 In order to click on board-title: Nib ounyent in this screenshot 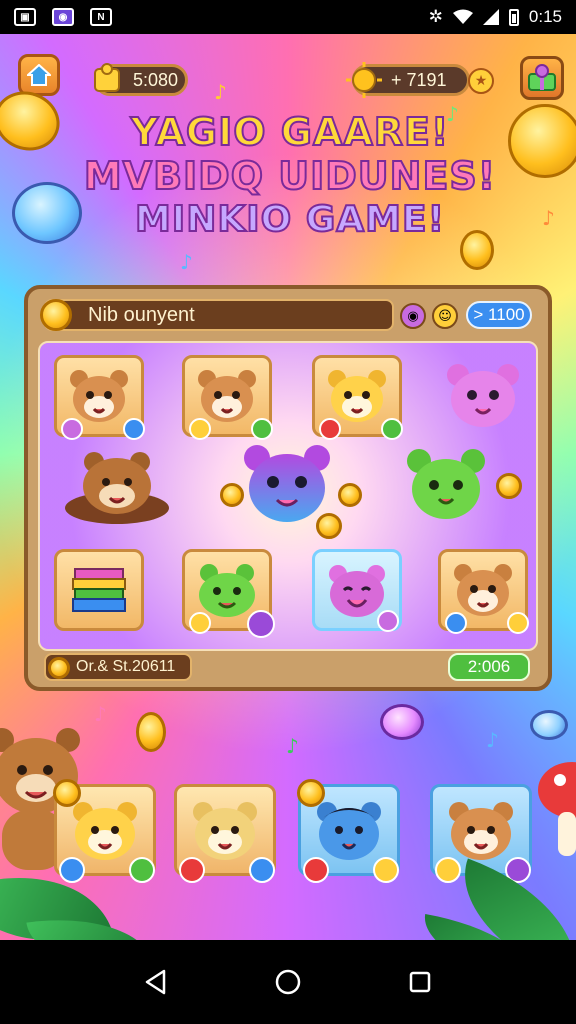, I will do `click(141, 315)`.